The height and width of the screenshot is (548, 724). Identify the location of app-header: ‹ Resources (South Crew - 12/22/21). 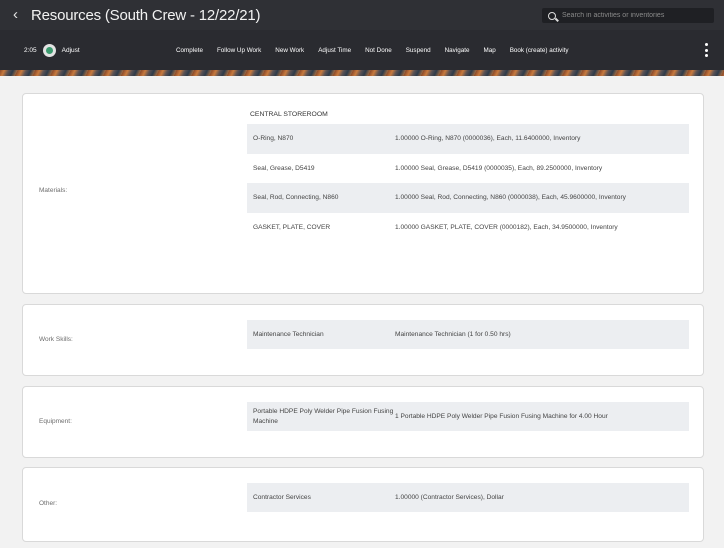
(362, 15).